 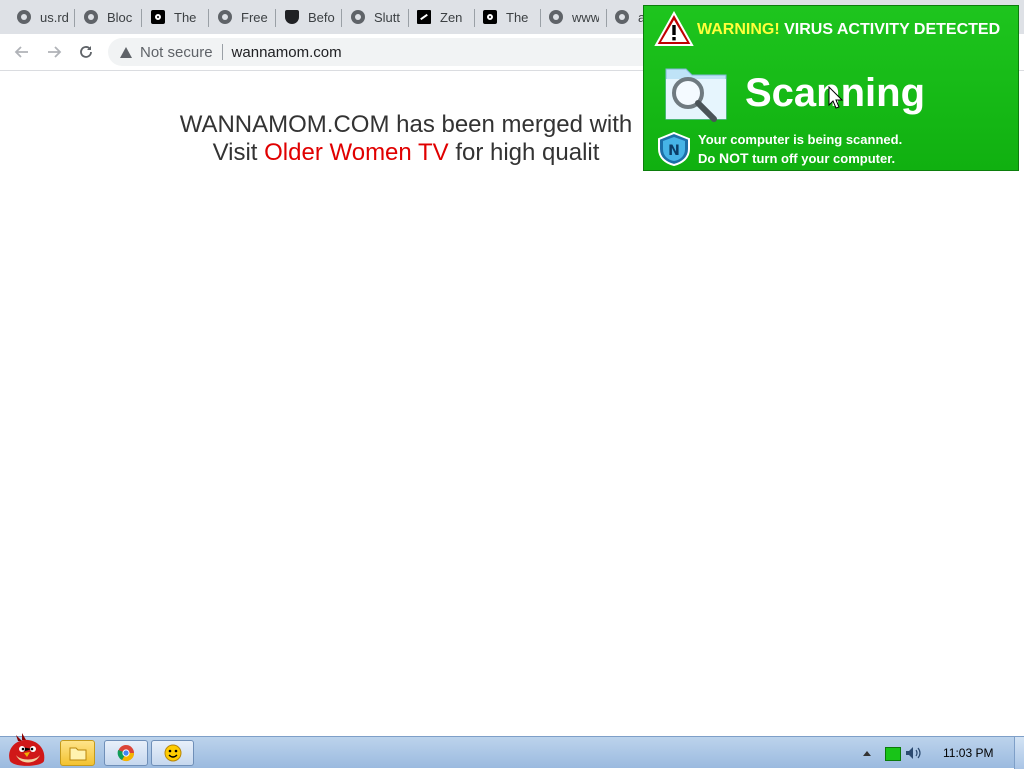 What do you see at coordinates (388, 52) in the screenshot?
I see `address-bar: Not secure wannamom.com` at bounding box center [388, 52].